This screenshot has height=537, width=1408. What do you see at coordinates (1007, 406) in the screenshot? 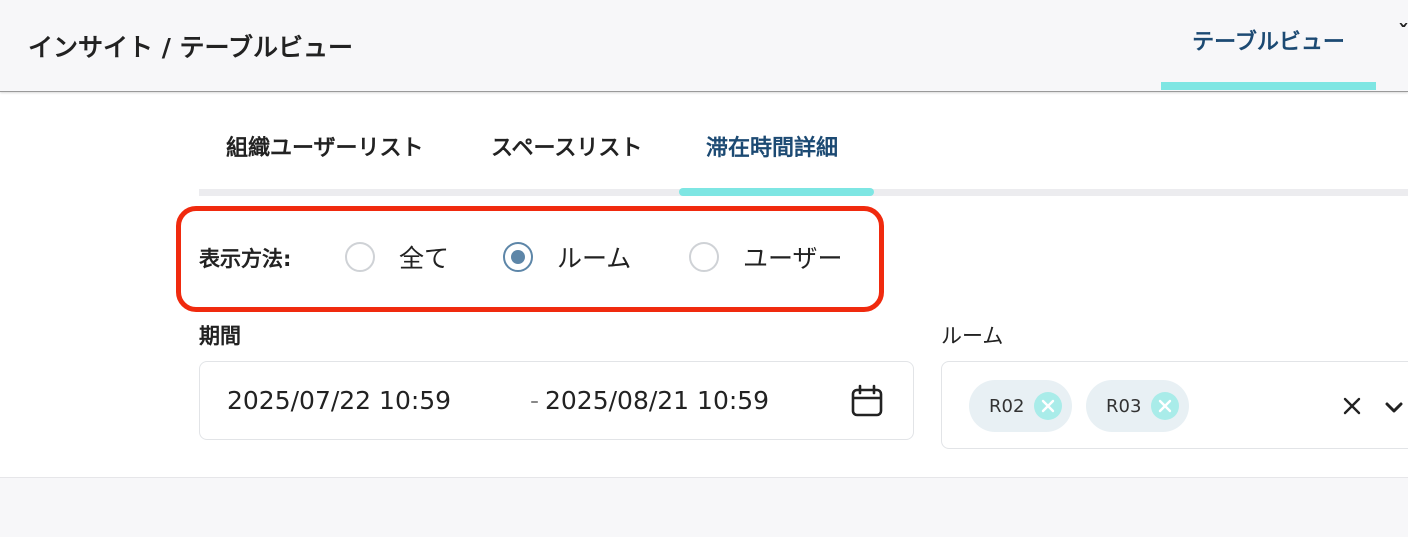
I see `room-chip-label: R02` at bounding box center [1007, 406].